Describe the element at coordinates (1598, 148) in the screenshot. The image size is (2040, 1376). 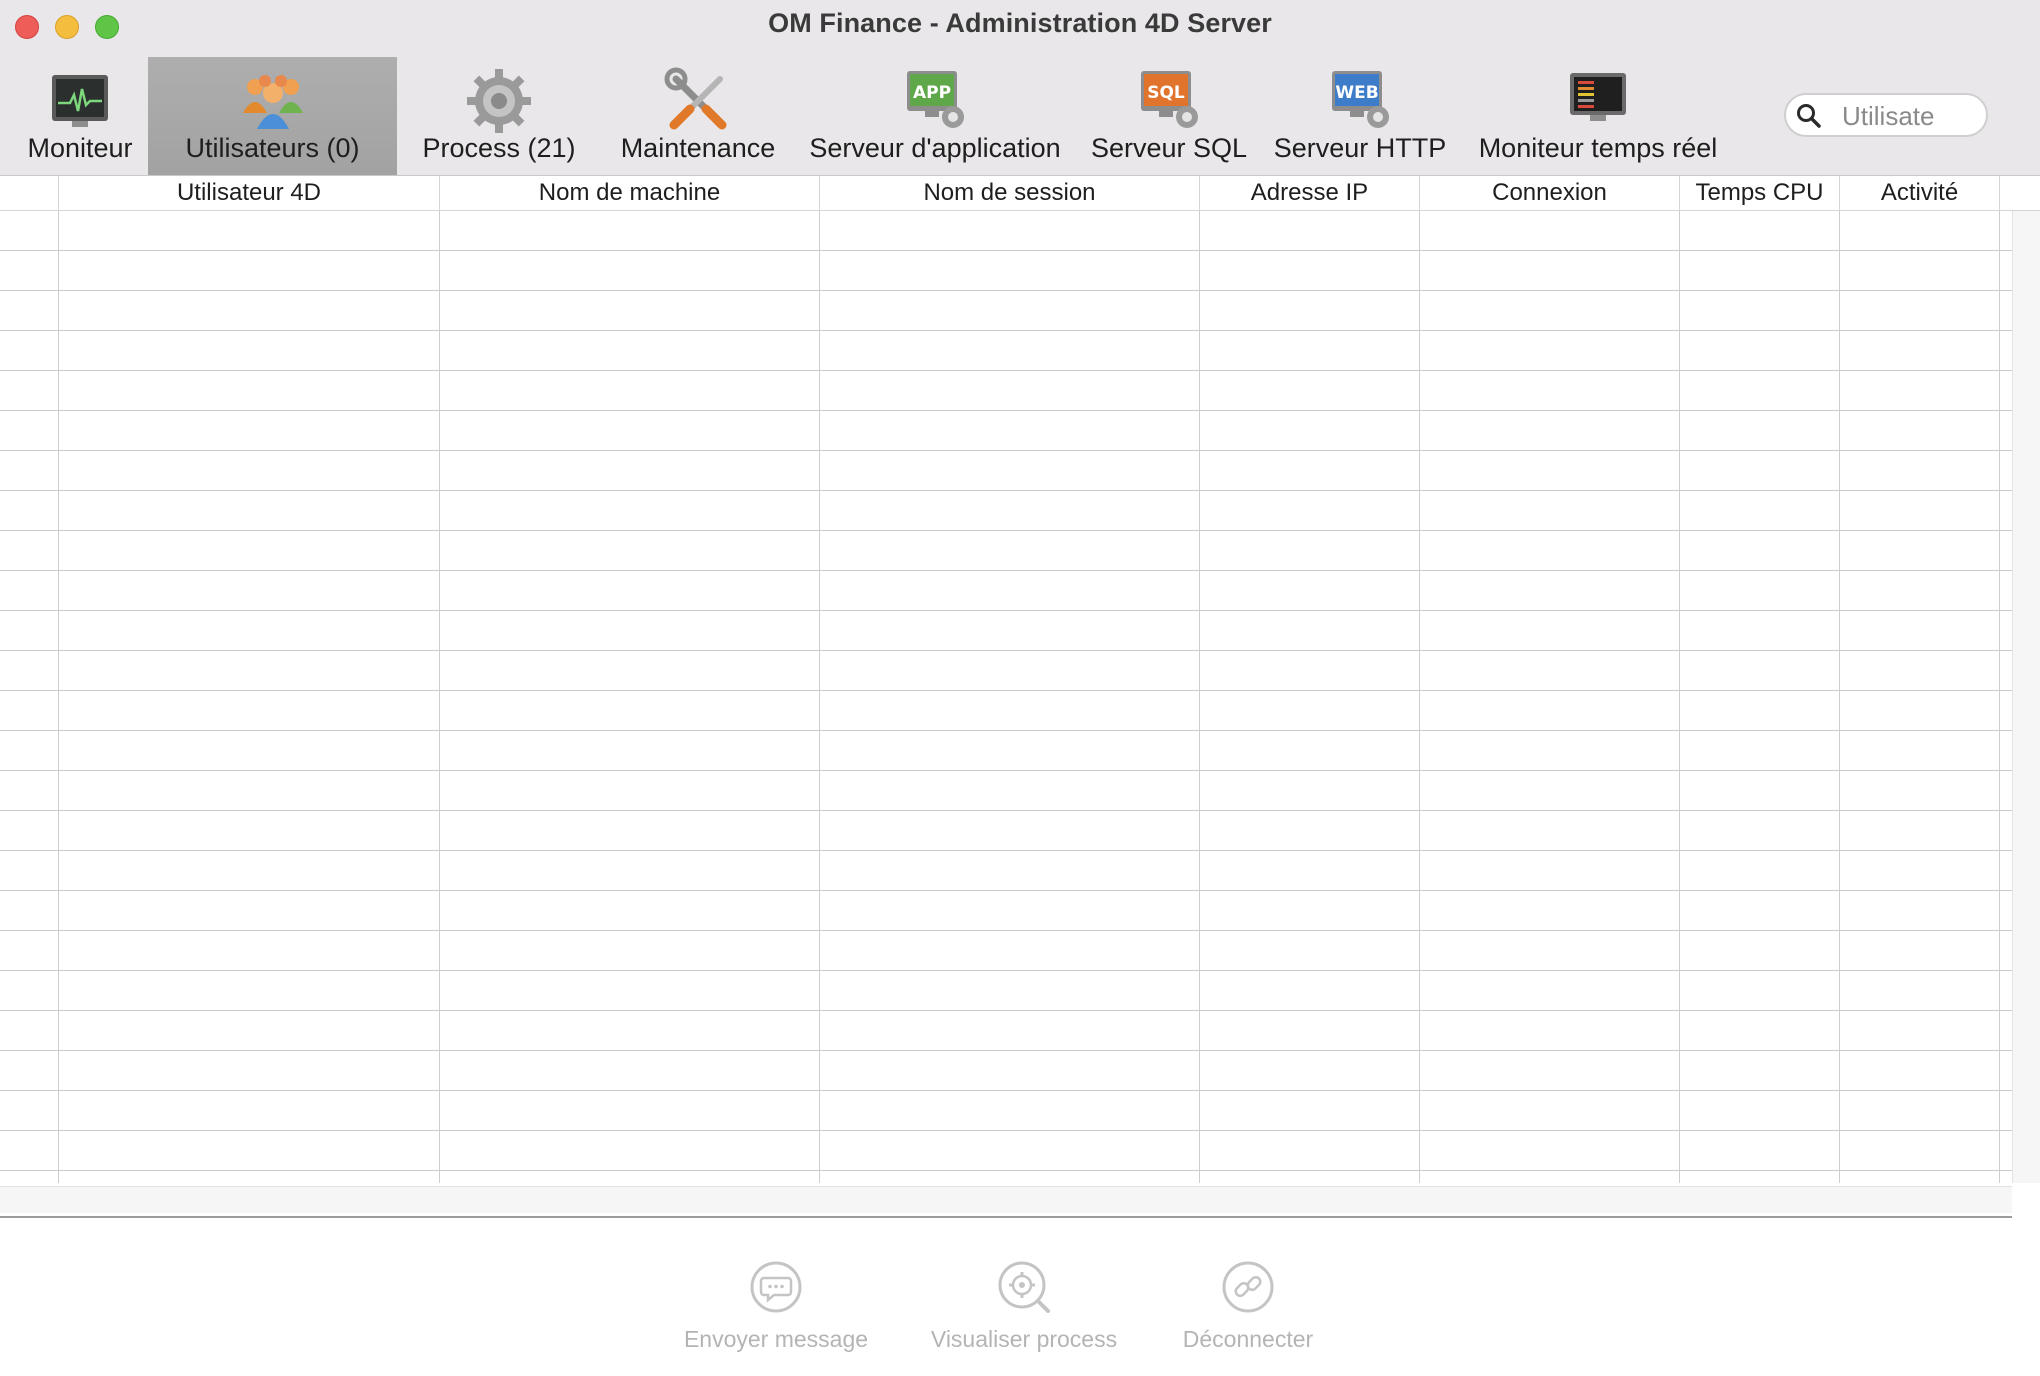
I see `tab-label: Moniteur temps réel` at that location.